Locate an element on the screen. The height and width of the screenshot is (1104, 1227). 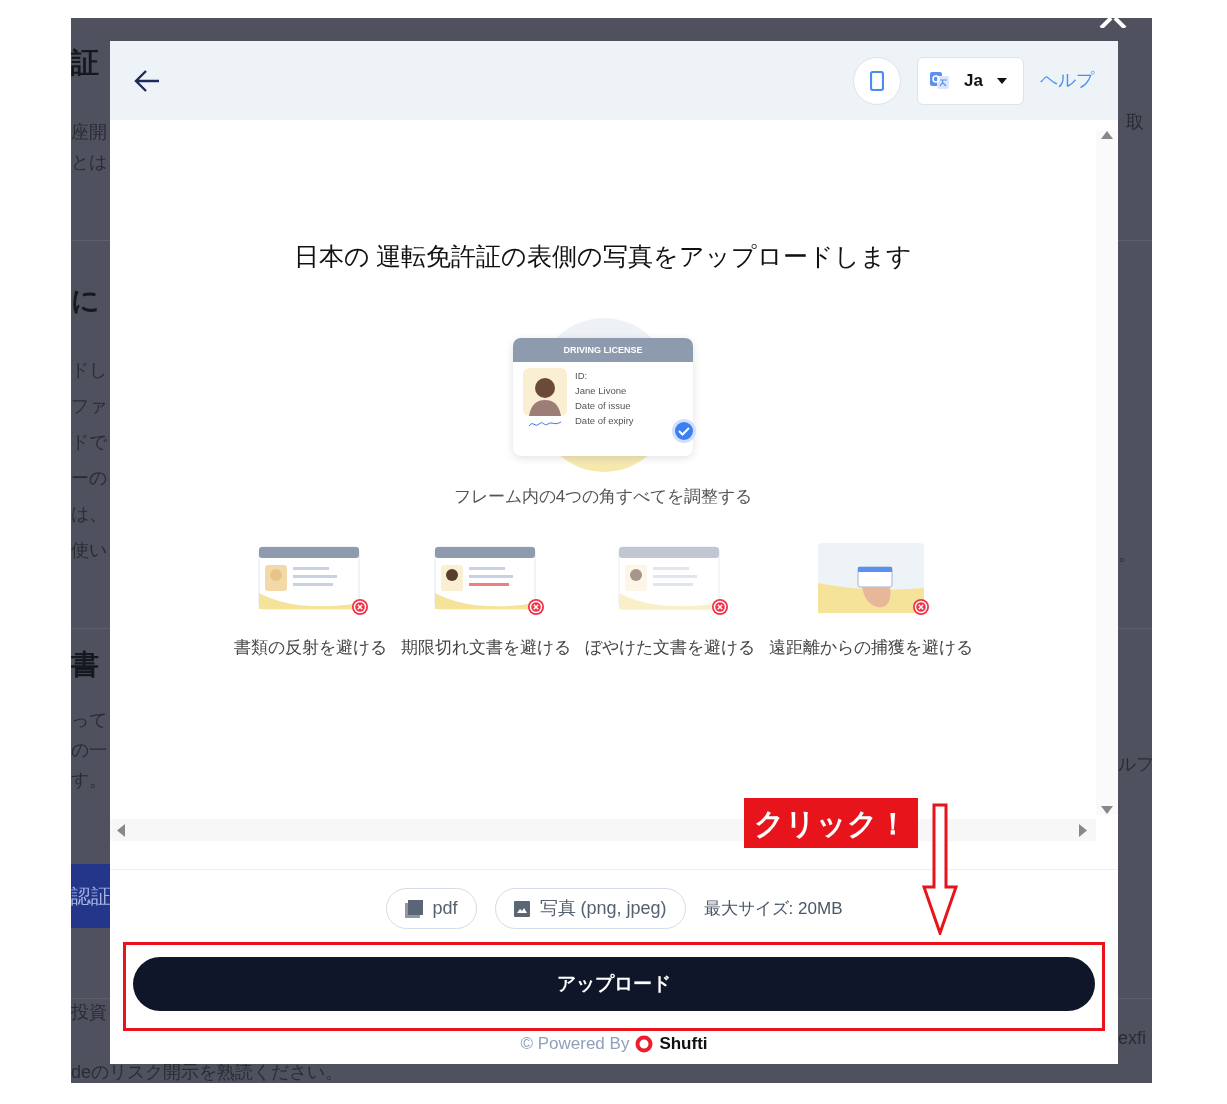
tip-label: 書類の反射を避ける is located at coordinates (310, 648).